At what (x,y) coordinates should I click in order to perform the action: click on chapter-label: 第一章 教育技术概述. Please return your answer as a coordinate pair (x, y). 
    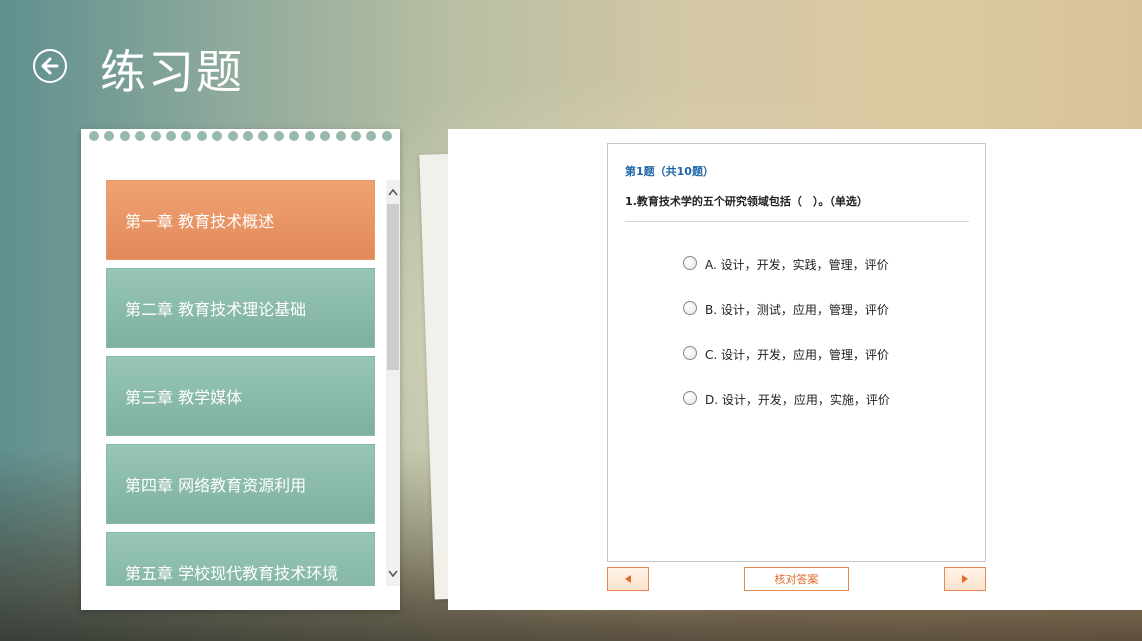
    Looking at the image, I should click on (200, 221).